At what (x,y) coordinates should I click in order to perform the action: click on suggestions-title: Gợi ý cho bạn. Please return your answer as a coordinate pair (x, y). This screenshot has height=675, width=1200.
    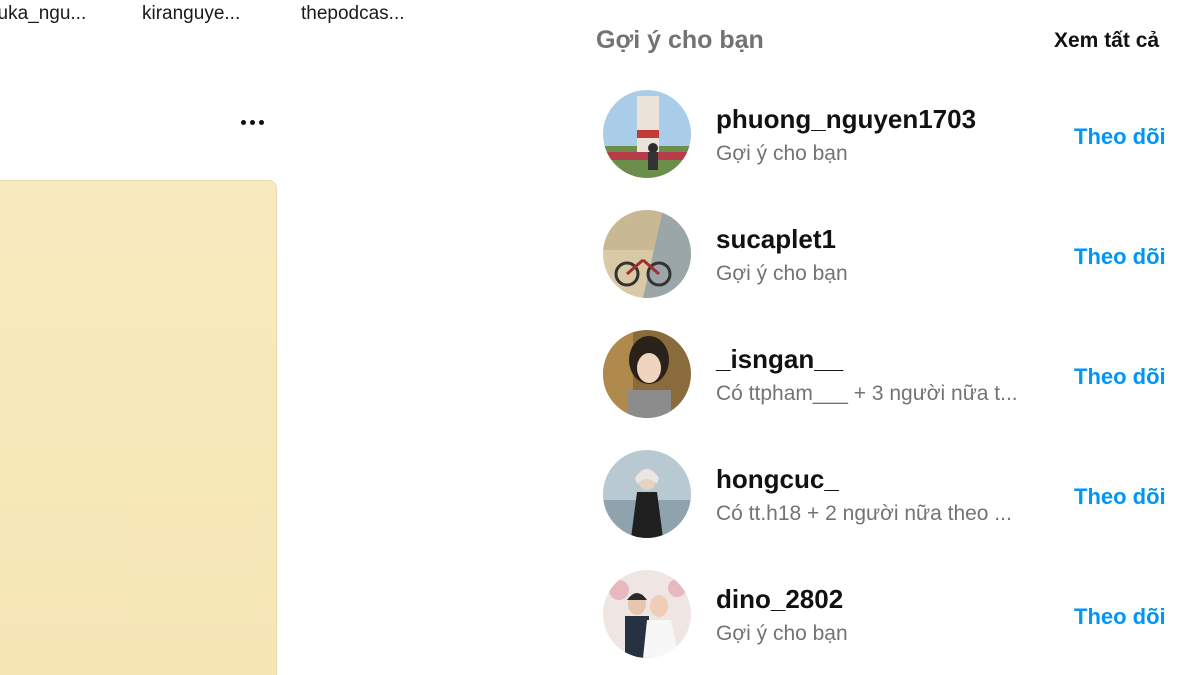
    Looking at the image, I should click on (680, 40).